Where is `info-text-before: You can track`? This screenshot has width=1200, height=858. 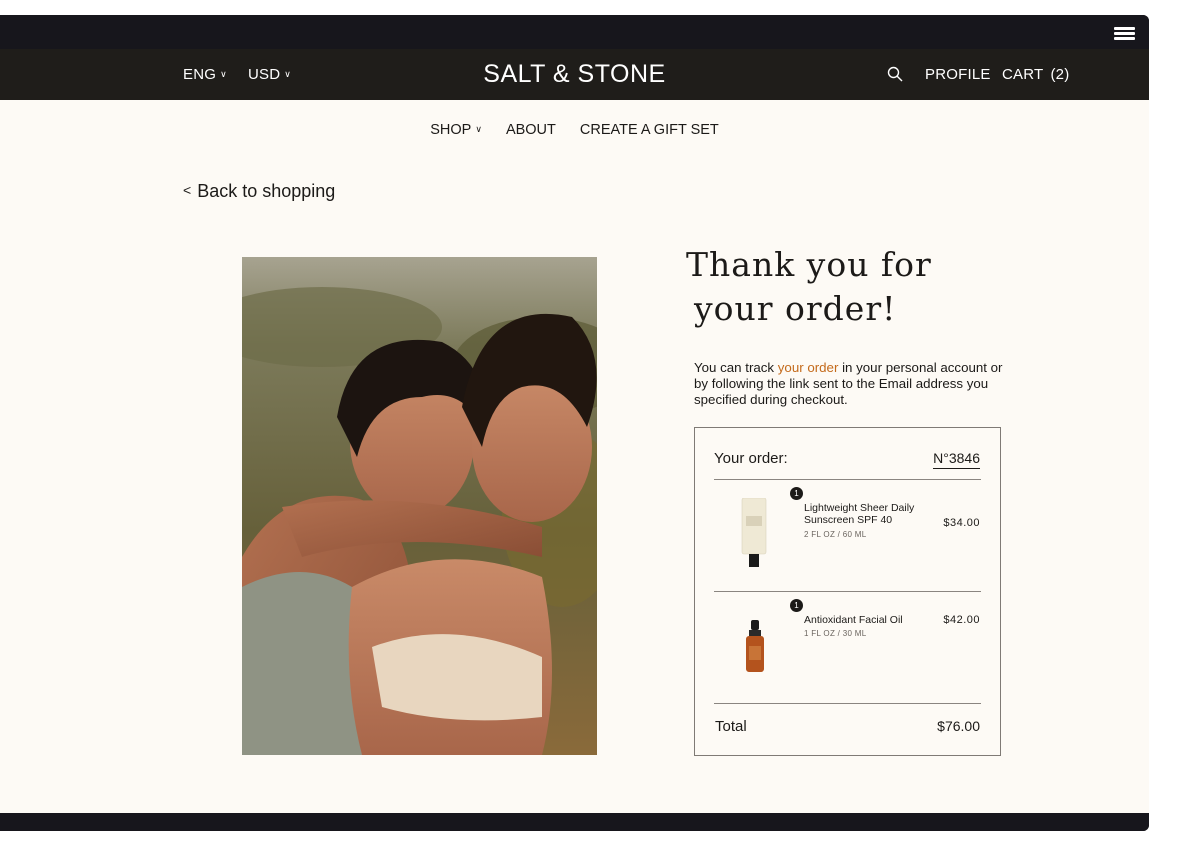
info-text-before: You can track is located at coordinates (736, 367).